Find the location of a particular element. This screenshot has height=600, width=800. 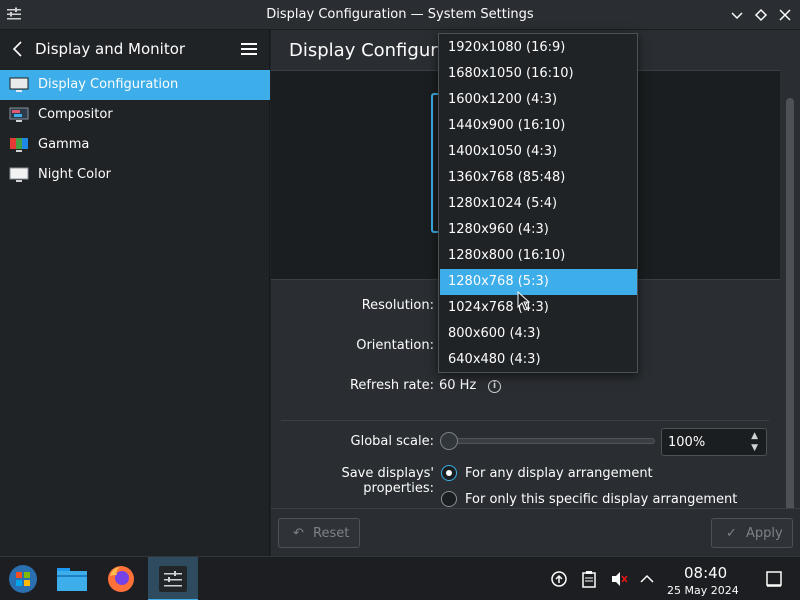

global-scale-value: 100% is located at coordinates (686, 442).